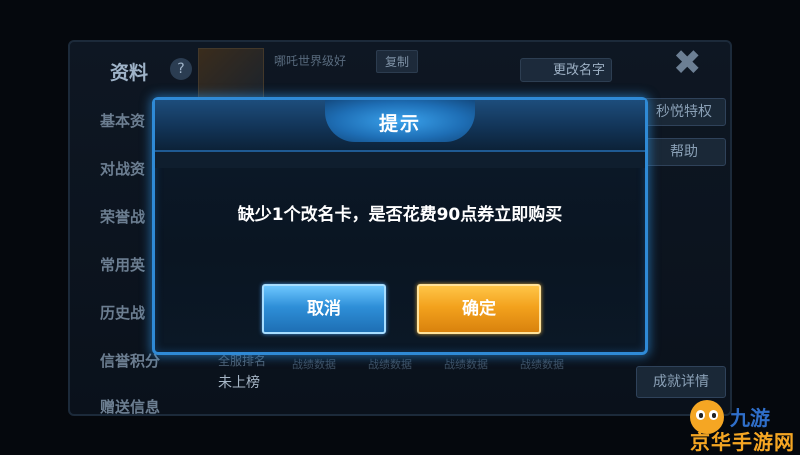 The width and height of the screenshot is (800, 455). What do you see at coordinates (400, 215) in the screenshot?
I see `dialog-message: 缺少1个改名卡，是否花费90点券立即购买` at bounding box center [400, 215].